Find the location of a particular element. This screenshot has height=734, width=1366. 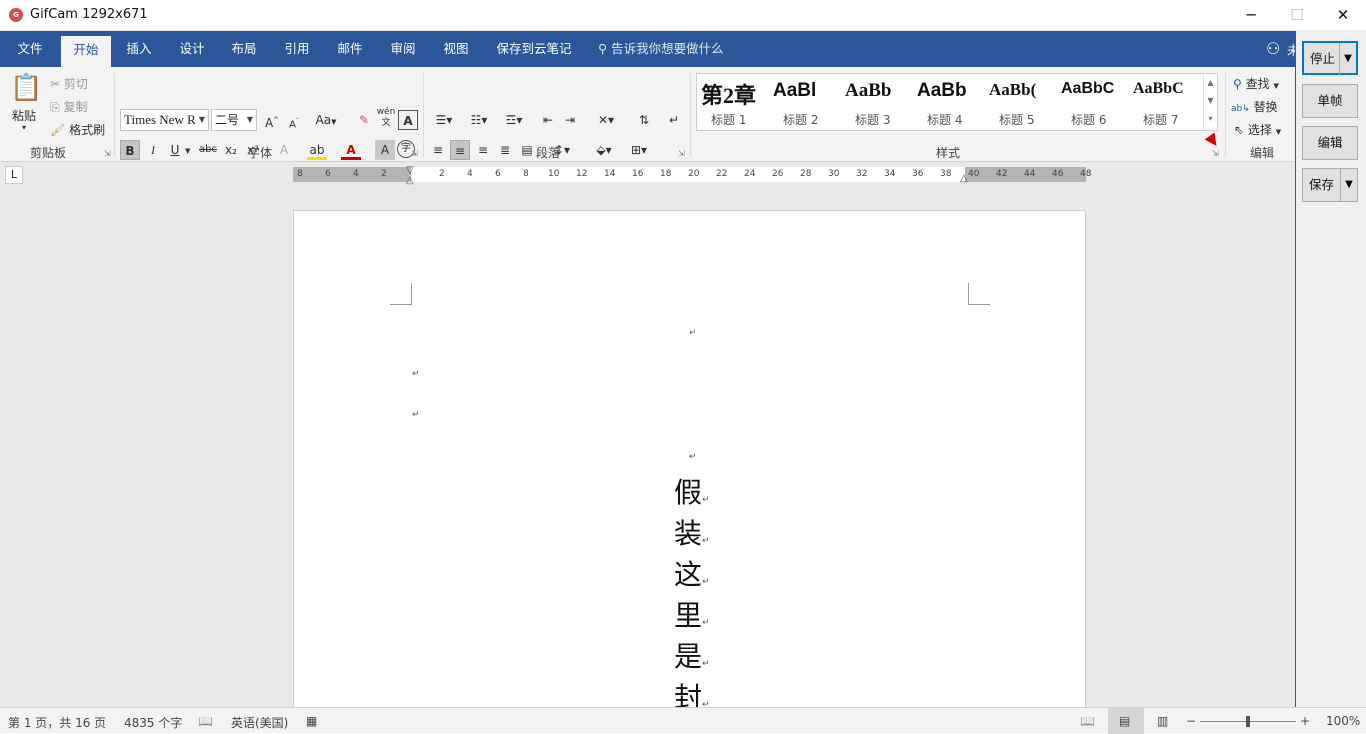

maximize-button: ☐ is located at coordinates (1297, 15).